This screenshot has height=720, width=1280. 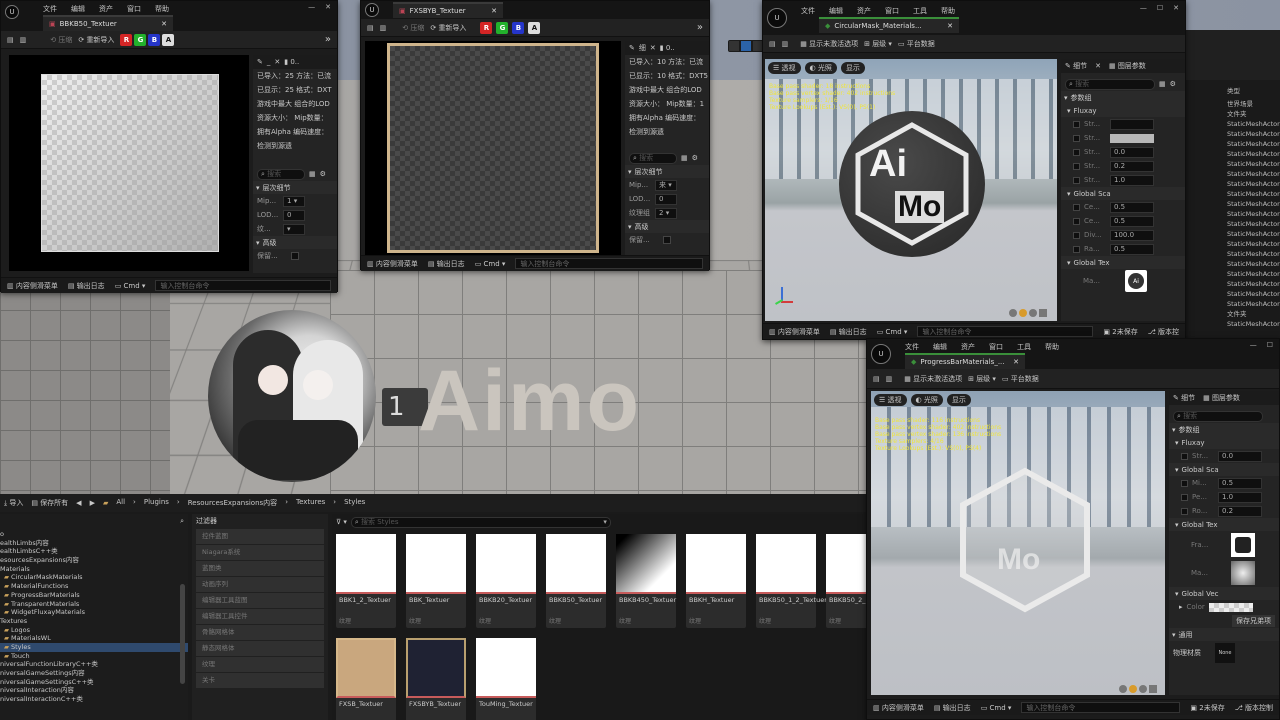 I want to click on tree-folder-item: ▰ Logos, so click(x=94, y=630).